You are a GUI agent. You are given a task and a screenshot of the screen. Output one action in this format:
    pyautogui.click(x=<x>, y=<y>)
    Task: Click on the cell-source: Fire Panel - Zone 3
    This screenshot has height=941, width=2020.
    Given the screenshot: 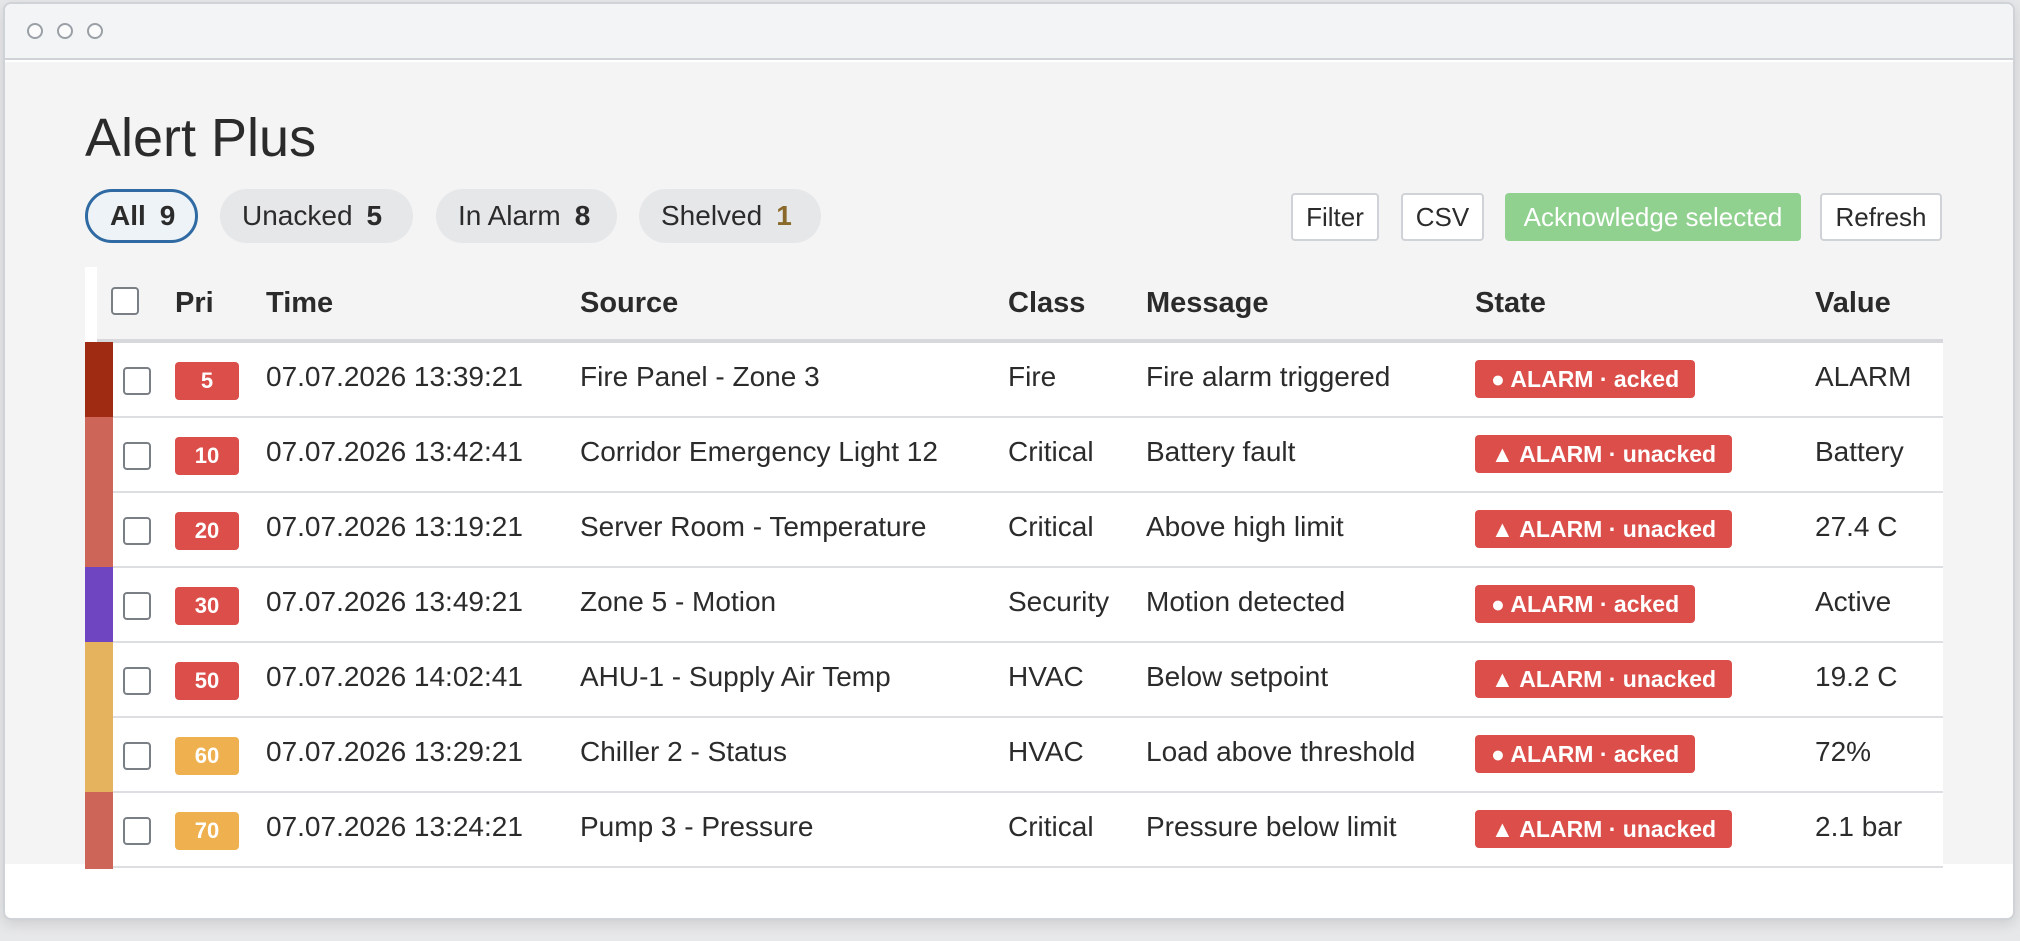 What is the action you would take?
    pyautogui.click(x=700, y=376)
    